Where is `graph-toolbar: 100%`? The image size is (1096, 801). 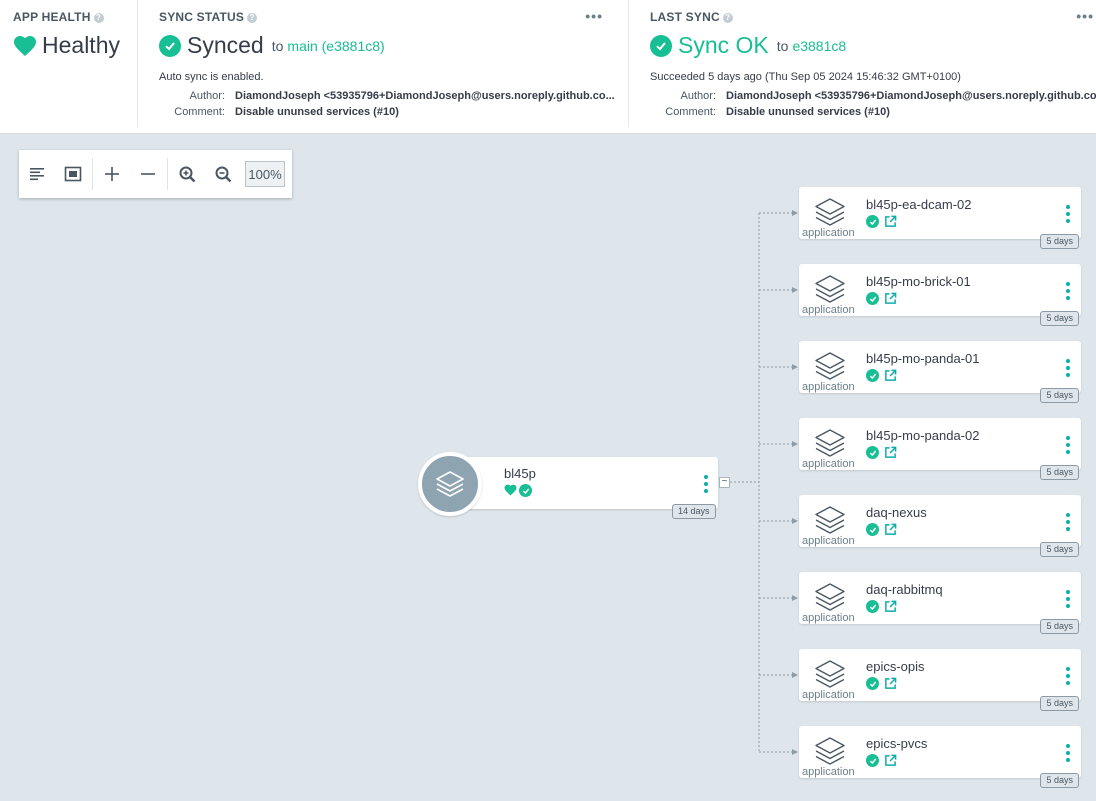
graph-toolbar: 100% is located at coordinates (155, 174).